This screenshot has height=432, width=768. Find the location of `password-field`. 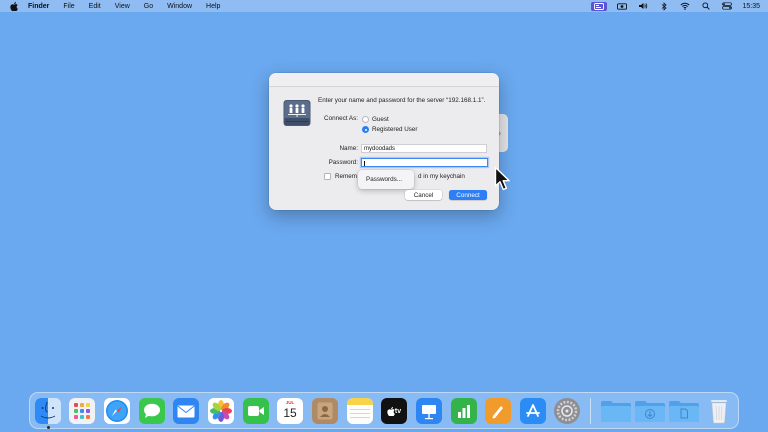

password-field is located at coordinates (424, 162).